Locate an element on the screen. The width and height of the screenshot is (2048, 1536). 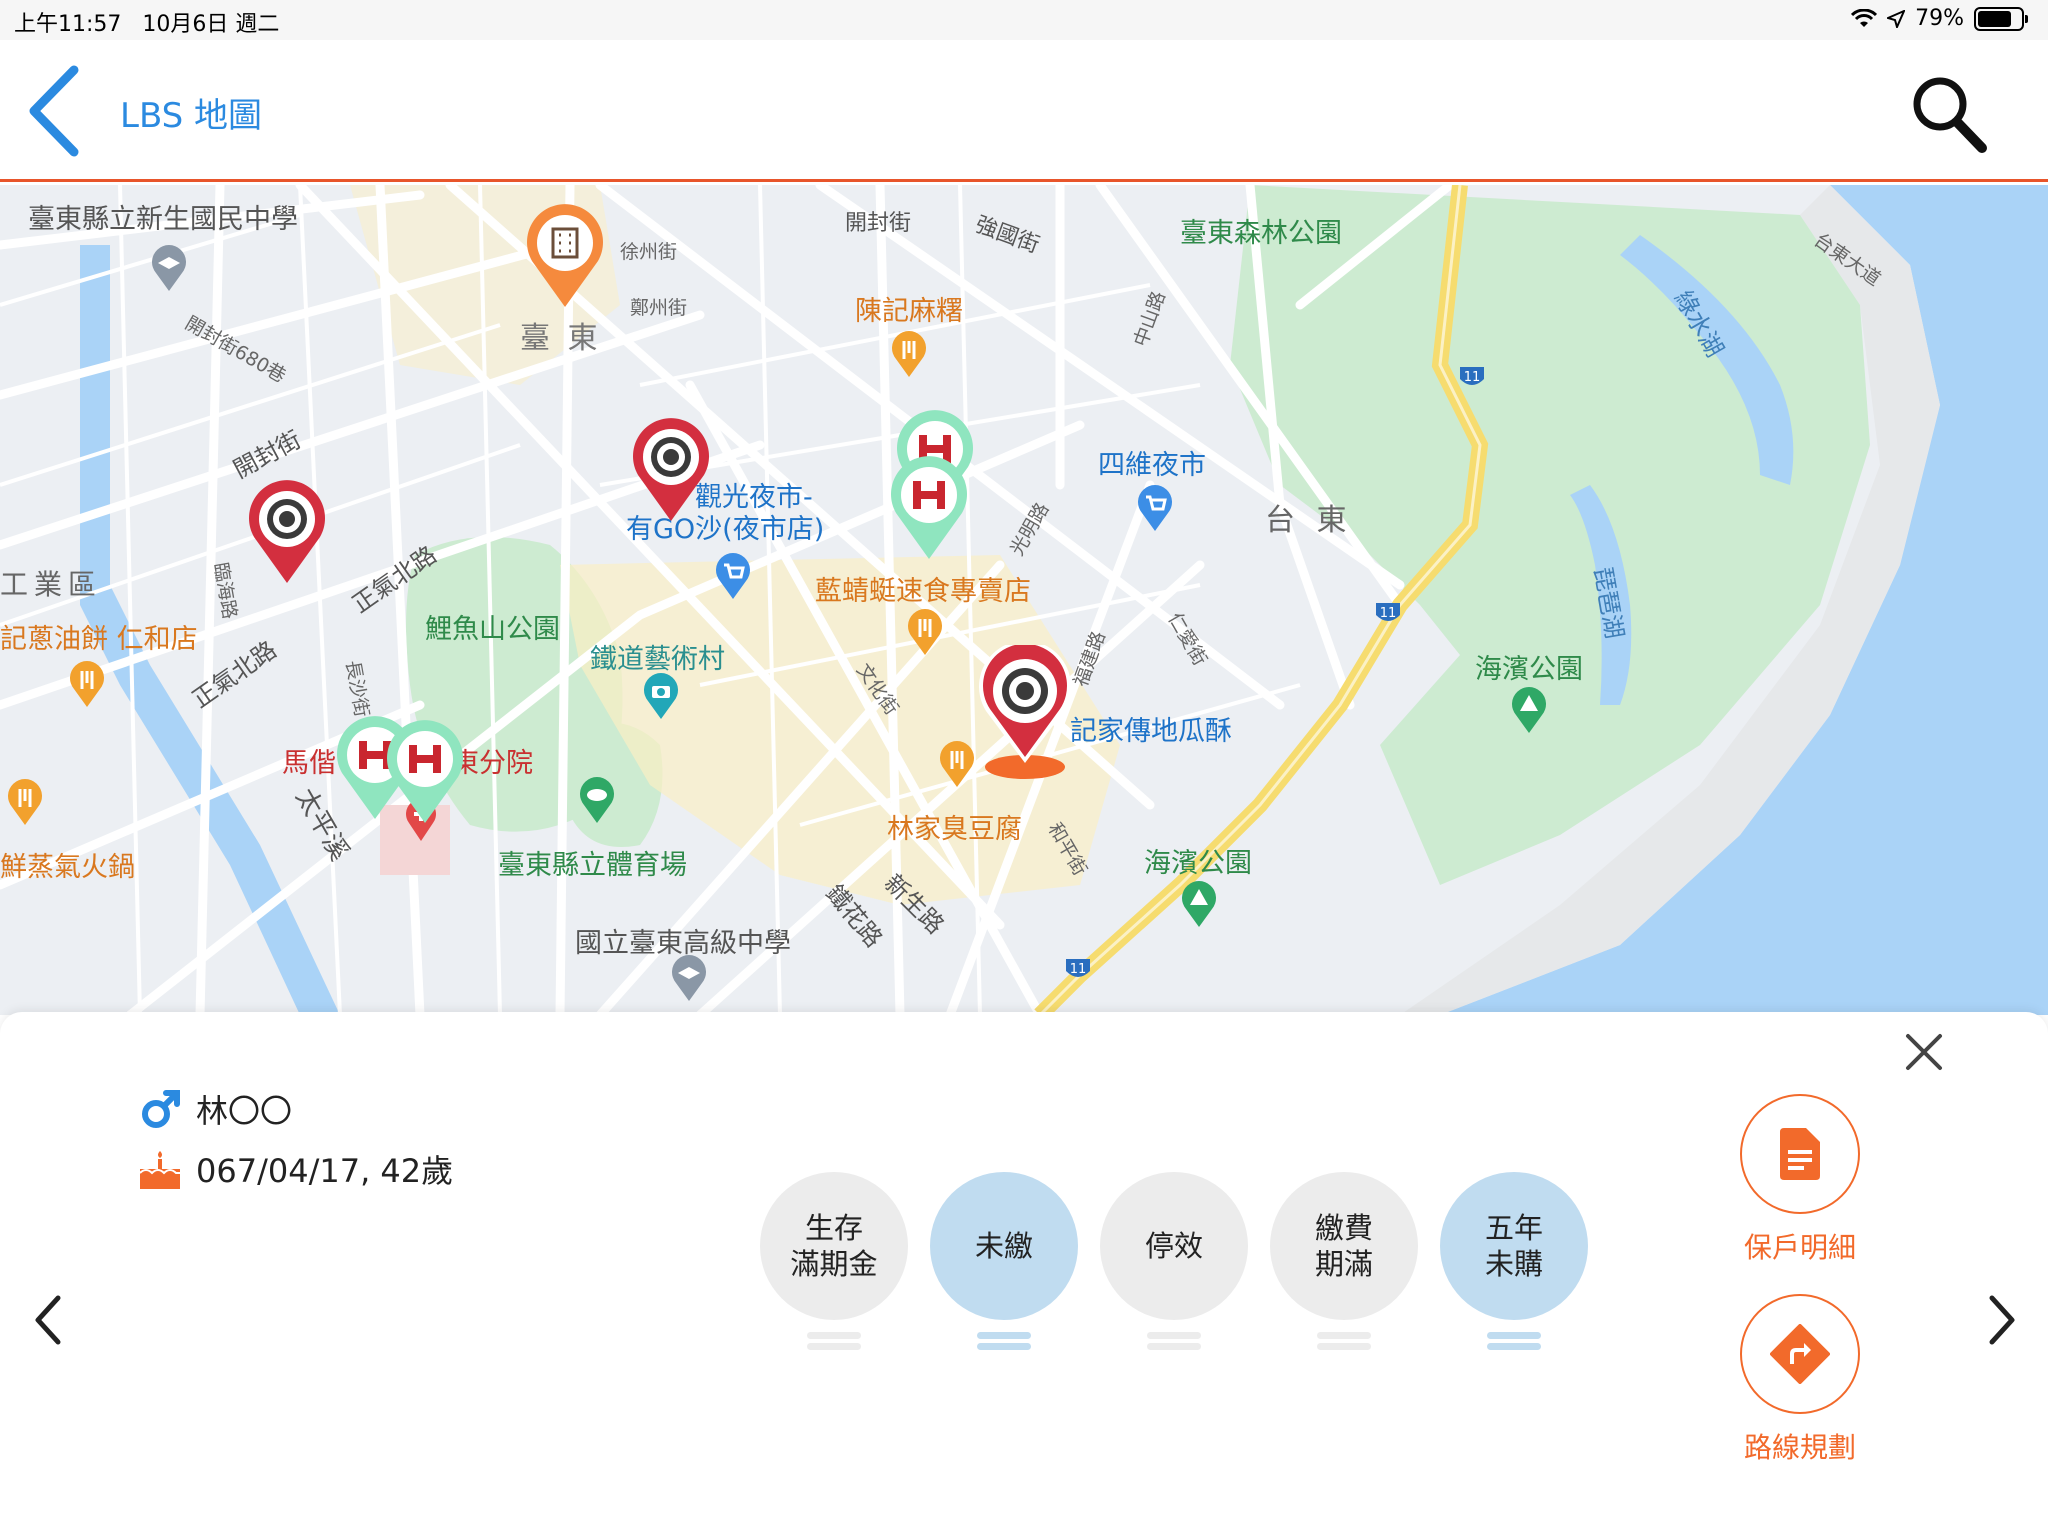
tag-five-years-no-purchase: 五年 未購 is located at coordinates (1514, 1261).